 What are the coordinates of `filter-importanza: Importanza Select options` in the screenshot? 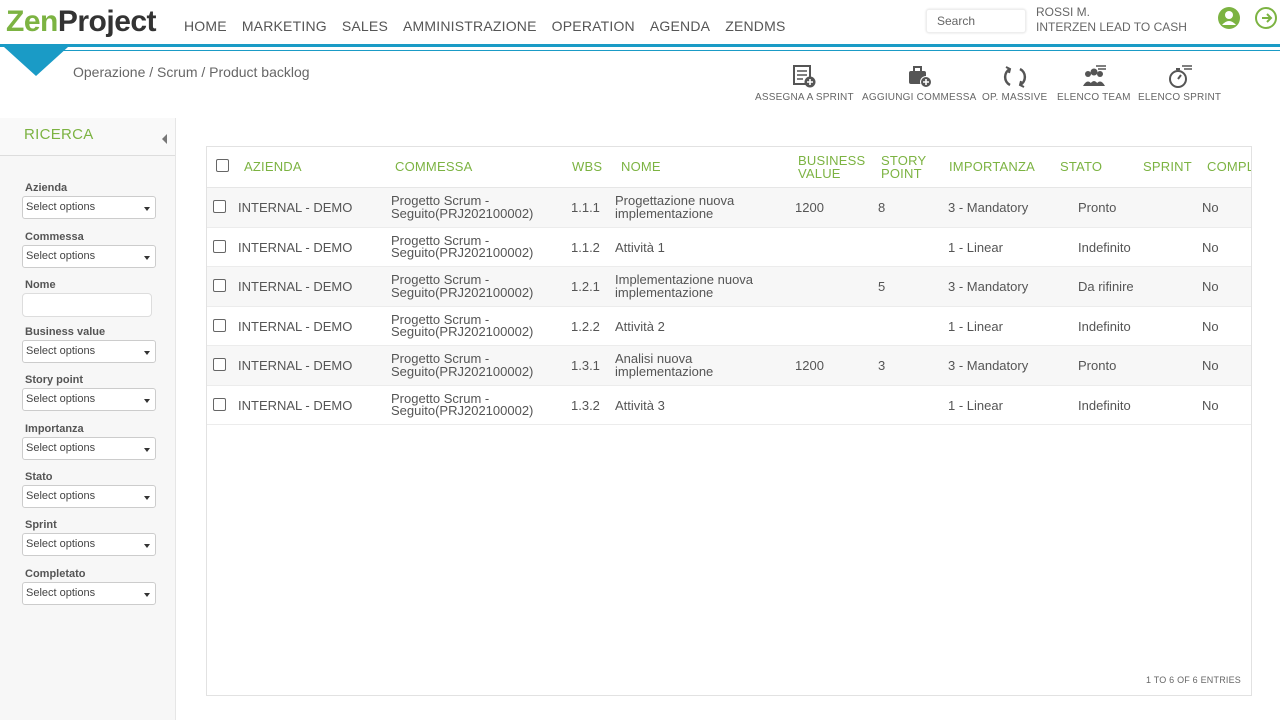 It's located at (89, 441).